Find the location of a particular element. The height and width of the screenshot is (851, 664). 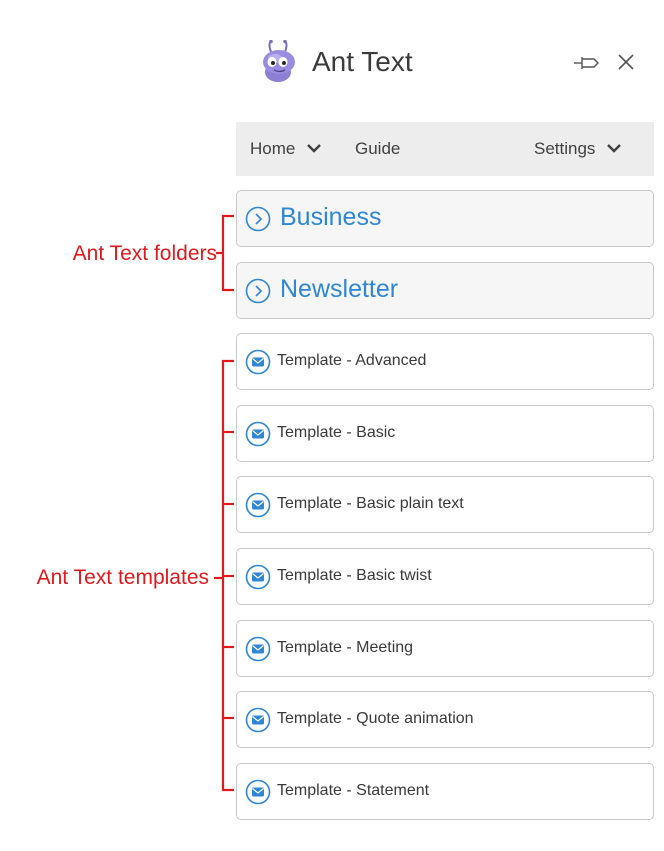

annotation-brackets is located at coordinates (224, 503).